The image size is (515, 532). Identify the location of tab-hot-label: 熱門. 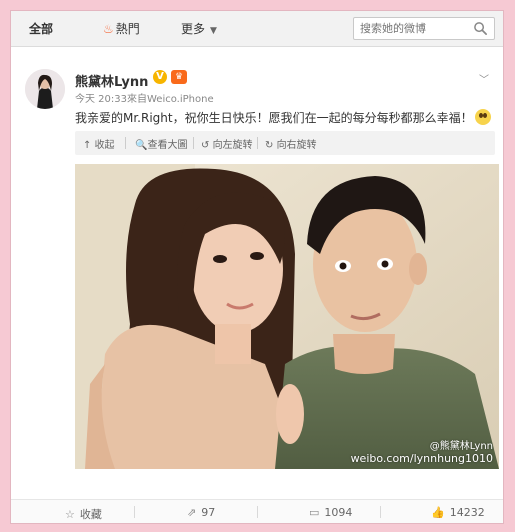
(127, 29).